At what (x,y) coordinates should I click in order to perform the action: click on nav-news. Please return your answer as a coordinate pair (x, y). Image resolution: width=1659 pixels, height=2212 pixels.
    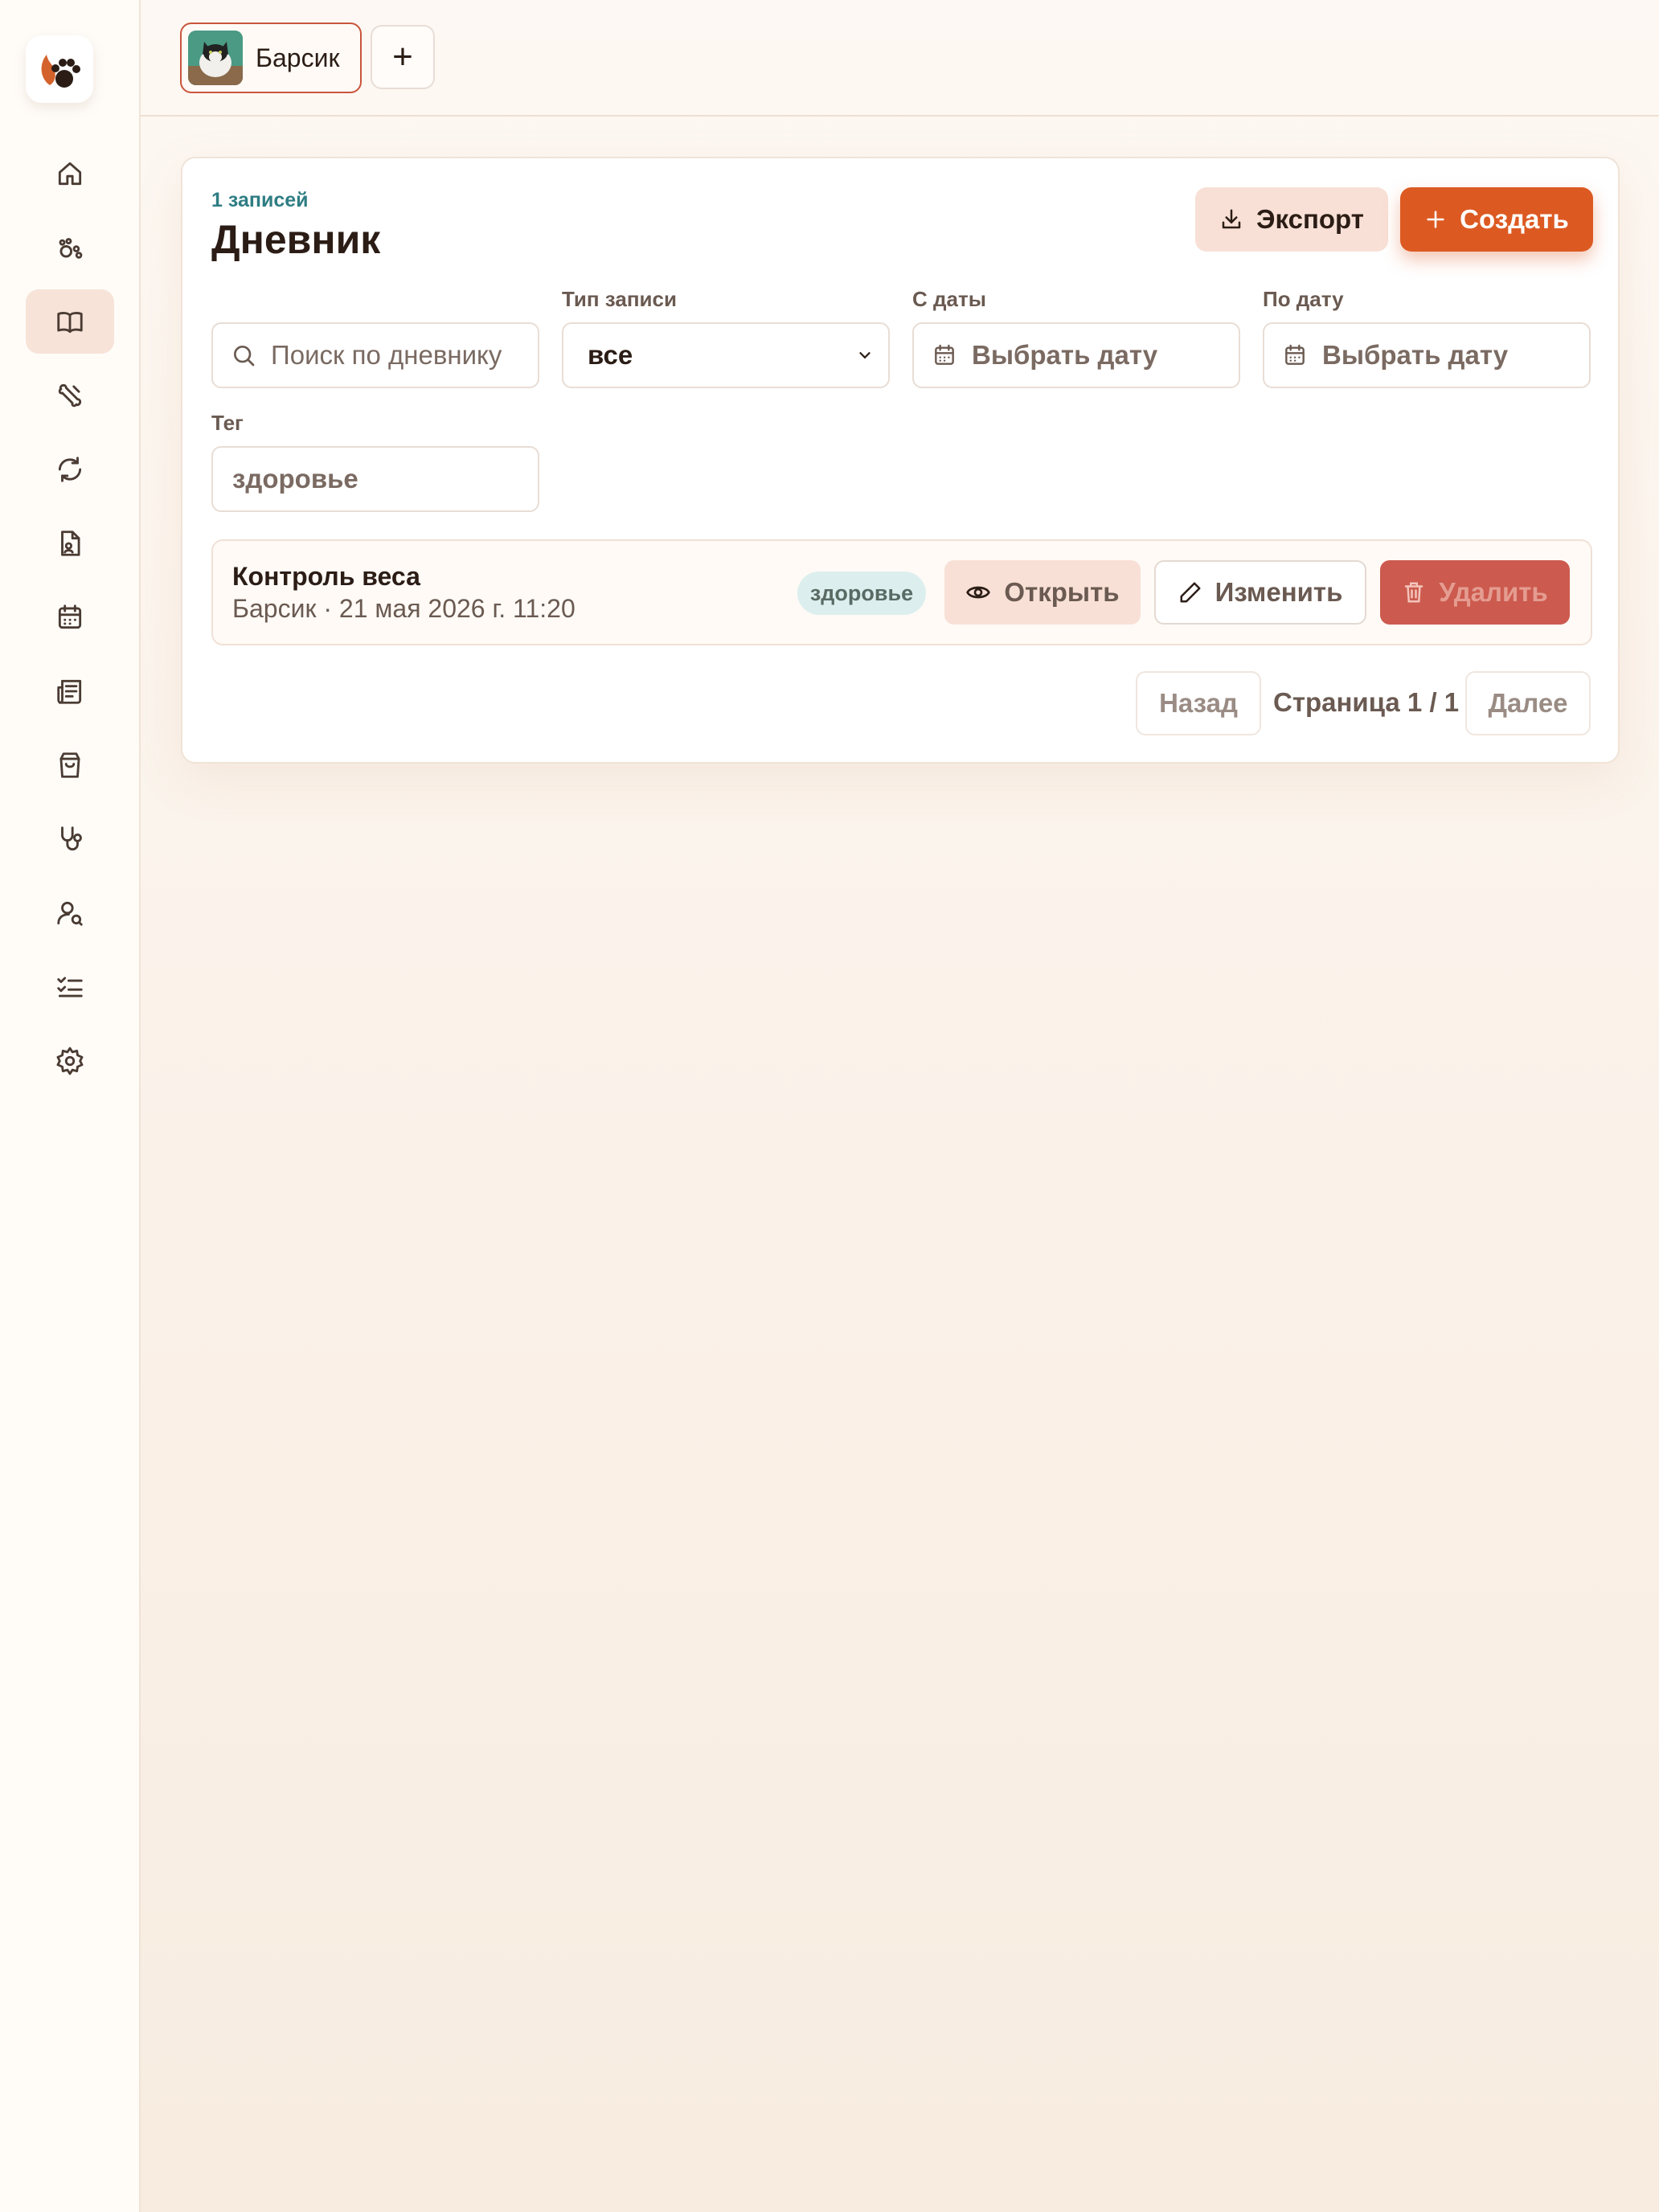
    Looking at the image, I should click on (70, 691).